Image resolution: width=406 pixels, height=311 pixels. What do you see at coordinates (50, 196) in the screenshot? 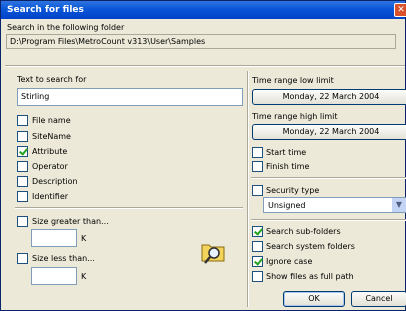
I see `field-label-identifier: Identifier` at bounding box center [50, 196].